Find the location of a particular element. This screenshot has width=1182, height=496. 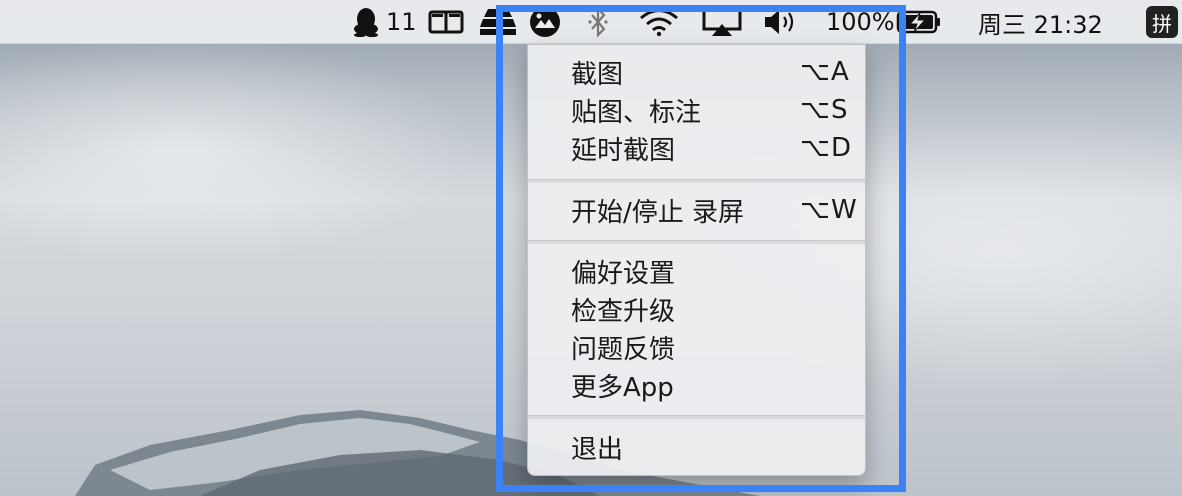

menu-item-shortcut: ⌥A is located at coordinates (825, 72).